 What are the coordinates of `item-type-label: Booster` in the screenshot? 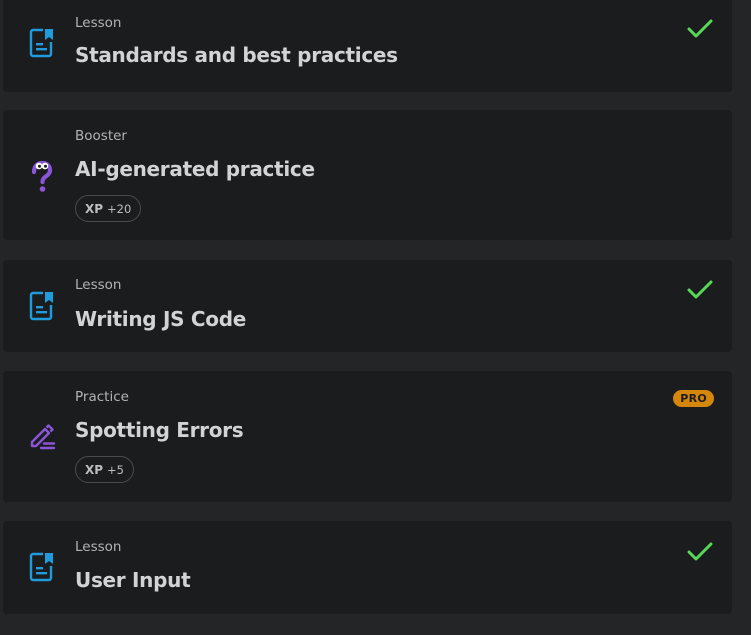 It's located at (101, 136).